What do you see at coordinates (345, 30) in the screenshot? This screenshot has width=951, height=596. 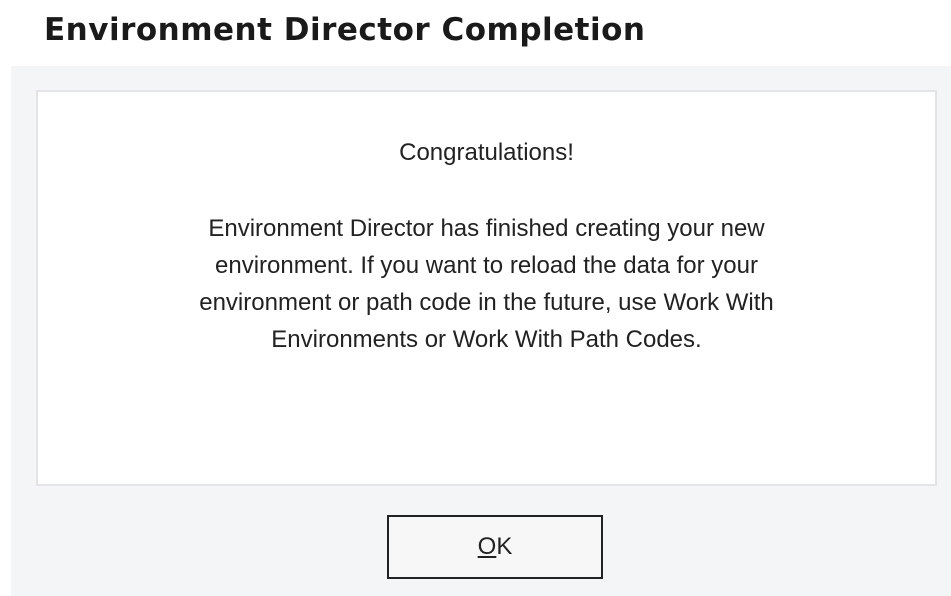 I see `dialog-title: Environment Director Completion` at bounding box center [345, 30].